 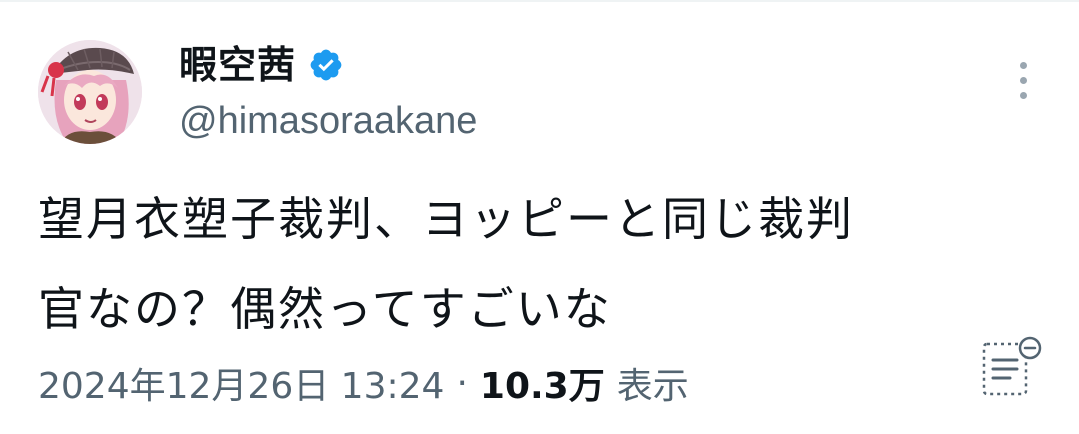 What do you see at coordinates (652, 386) in the screenshot?
I see `views-label: 表示` at bounding box center [652, 386].